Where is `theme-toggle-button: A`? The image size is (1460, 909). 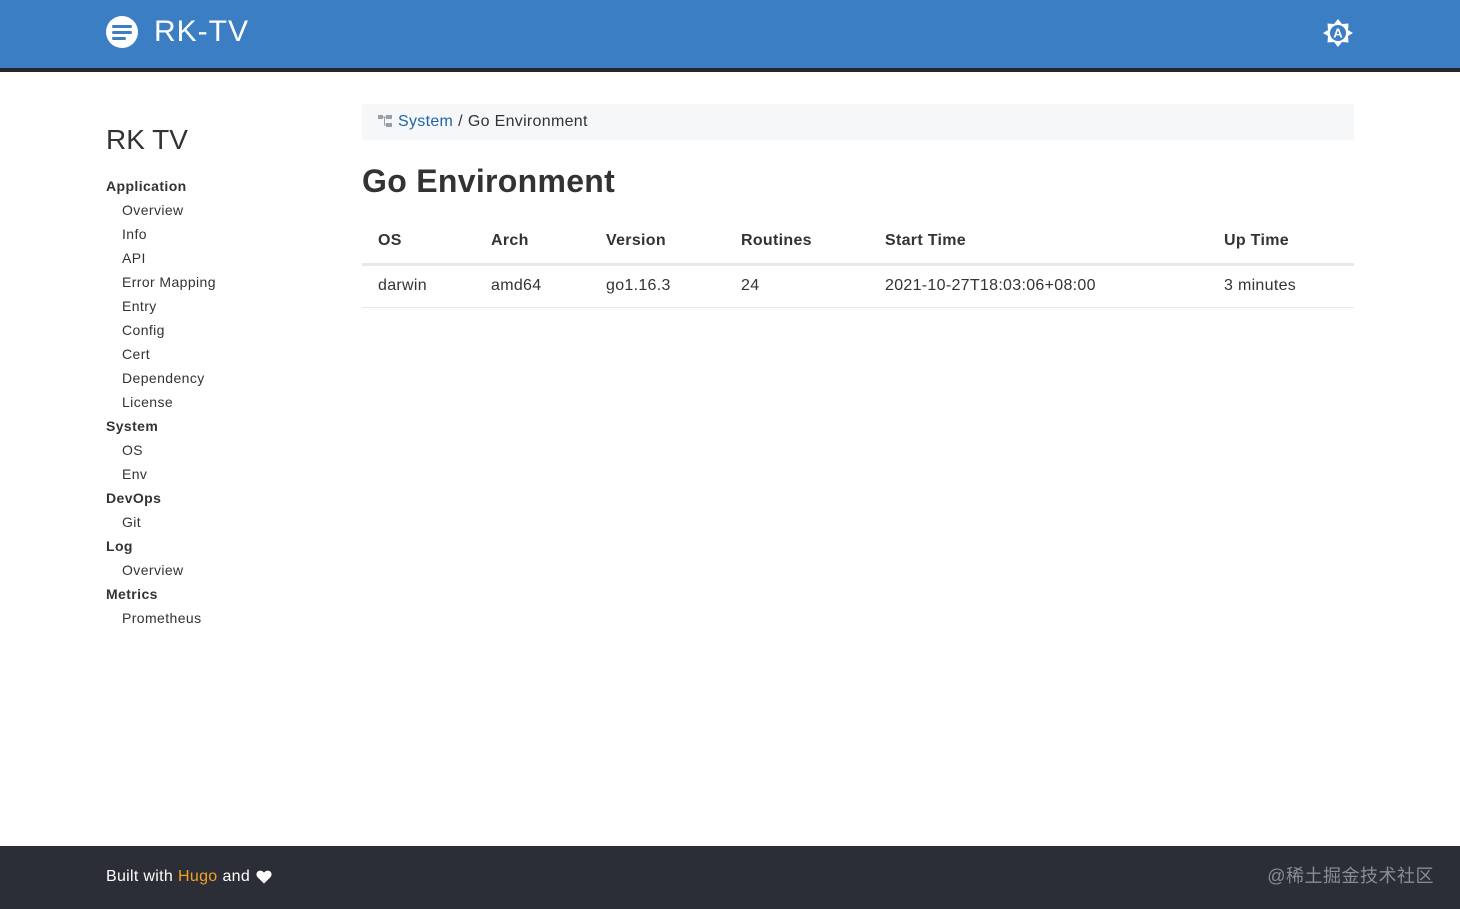
theme-toggle-button: A is located at coordinates (1338, 33).